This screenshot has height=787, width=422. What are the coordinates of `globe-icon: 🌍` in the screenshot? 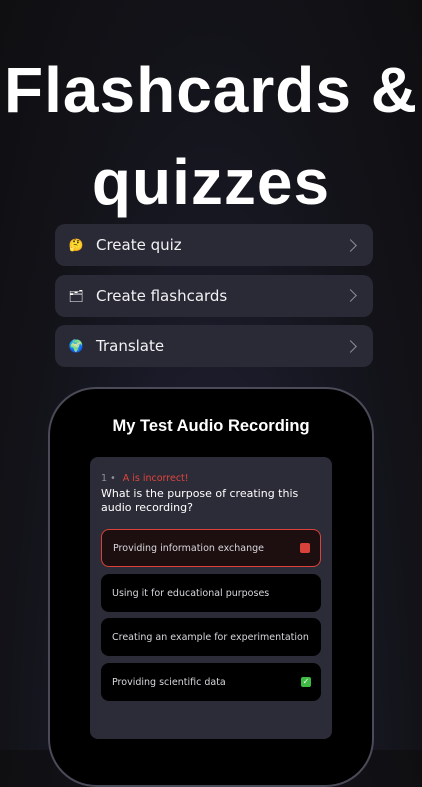 It's located at (76, 346).